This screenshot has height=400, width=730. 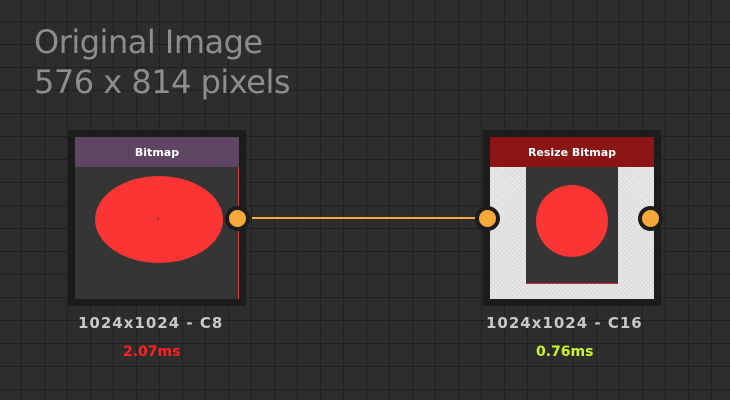 What do you see at coordinates (565, 352) in the screenshot?
I see `resize-bitmap-node-timing: 0.76ms` at bounding box center [565, 352].